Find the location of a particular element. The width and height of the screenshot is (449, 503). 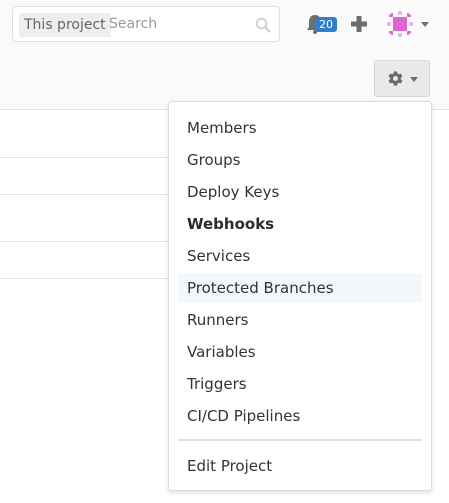

new-item-button is located at coordinates (359, 24).